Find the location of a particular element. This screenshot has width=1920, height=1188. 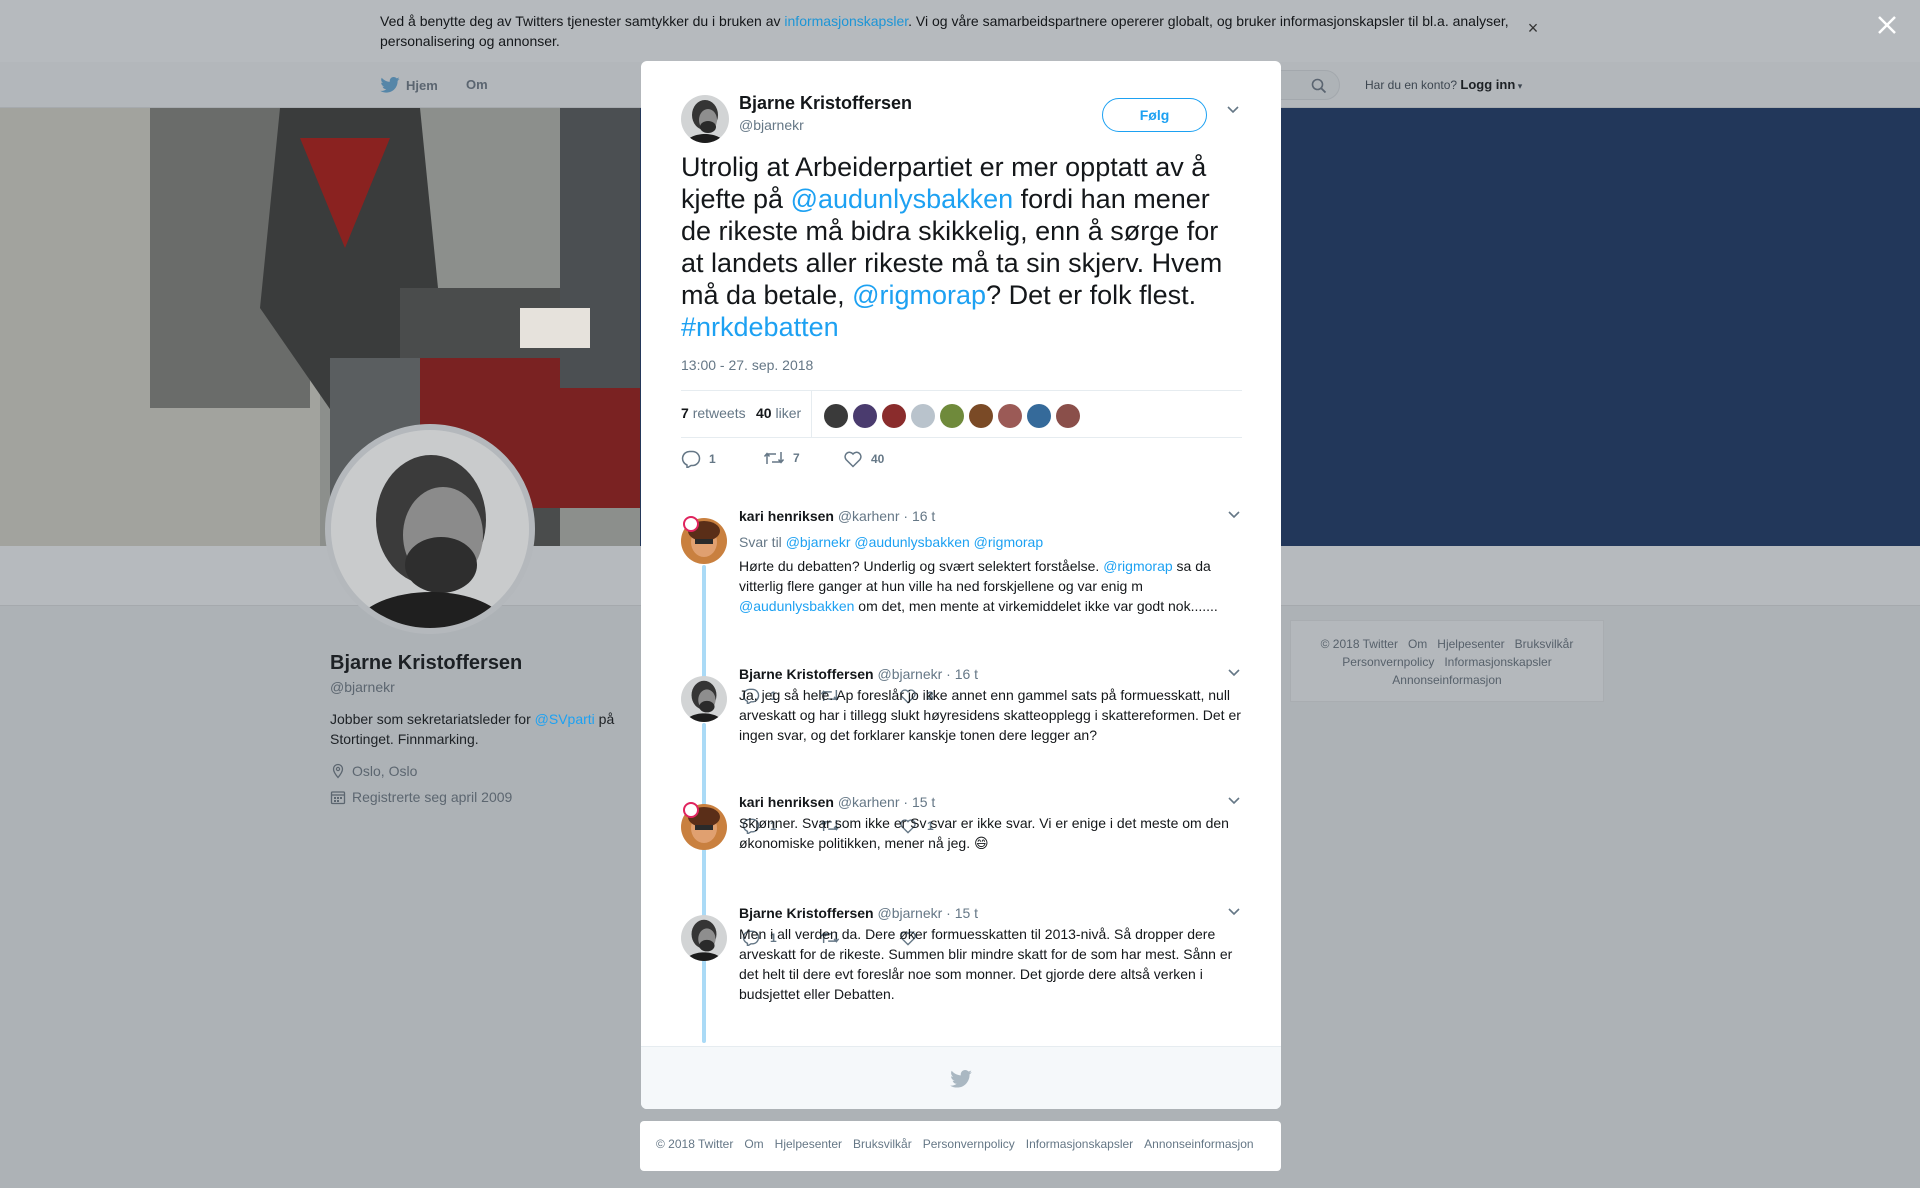

main-tweet-timestamp: 13:00 - 27. sep. 2018 is located at coordinates (747, 365).